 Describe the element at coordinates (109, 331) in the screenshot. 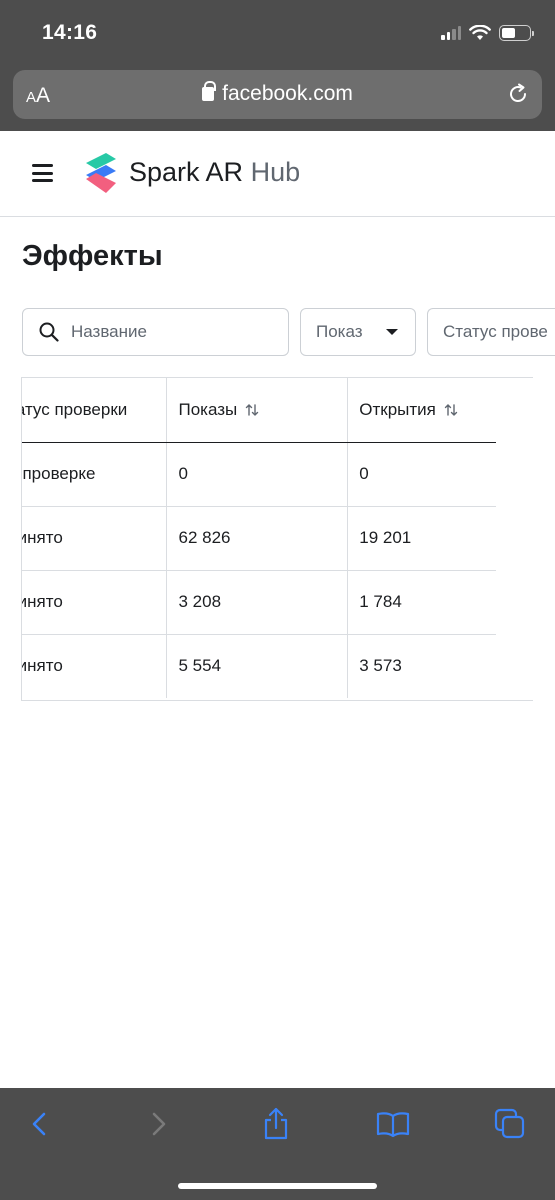

I see `search-placeholder: Название` at that location.